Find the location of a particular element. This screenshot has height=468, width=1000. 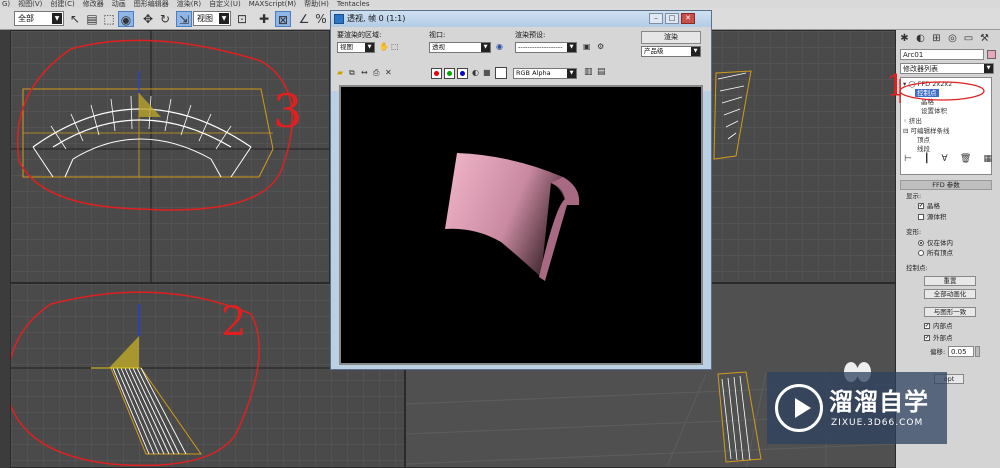

menu-item: Tentacles is located at coordinates (353, 4).